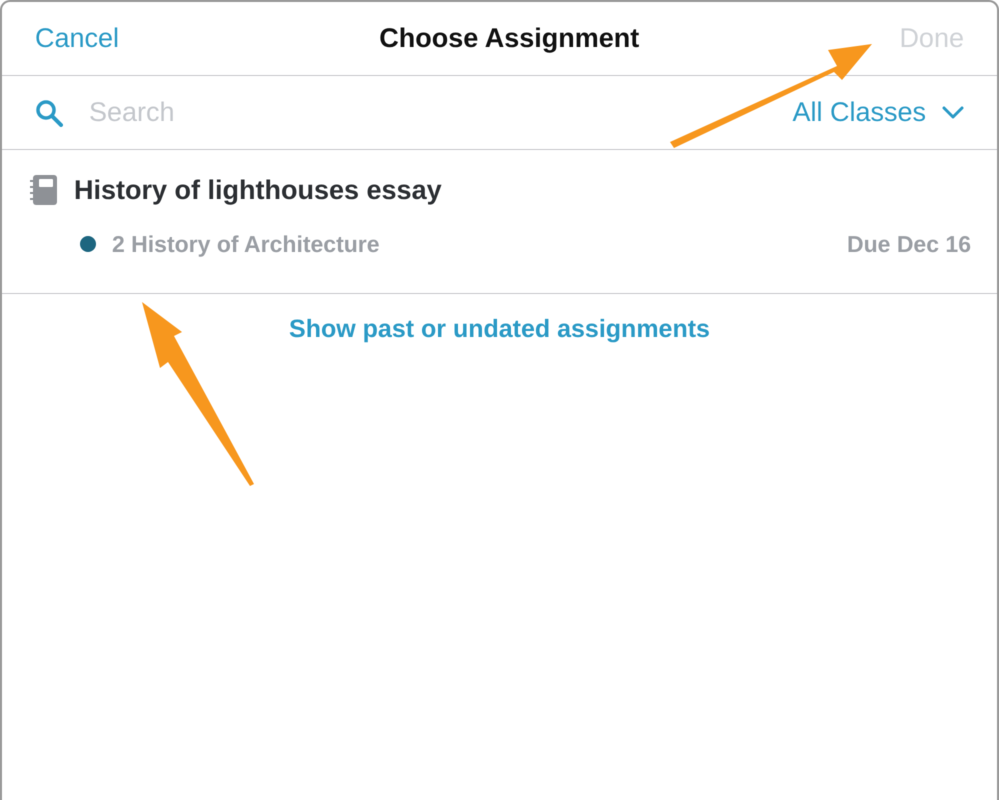 This screenshot has width=999, height=800. What do you see at coordinates (878, 112) in the screenshot?
I see `class-filter-dropdown: All Classes` at bounding box center [878, 112].